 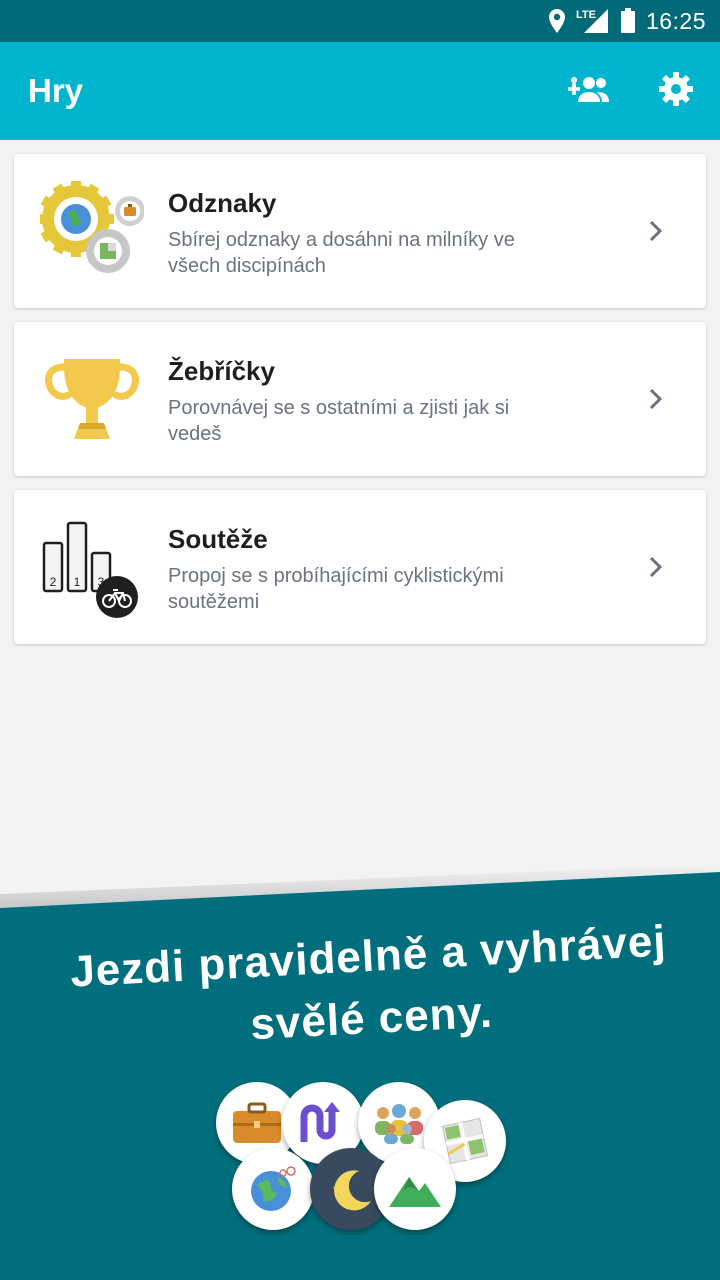 What do you see at coordinates (92, 567) in the screenshot?
I see `podium-icon: 2 1 3` at bounding box center [92, 567].